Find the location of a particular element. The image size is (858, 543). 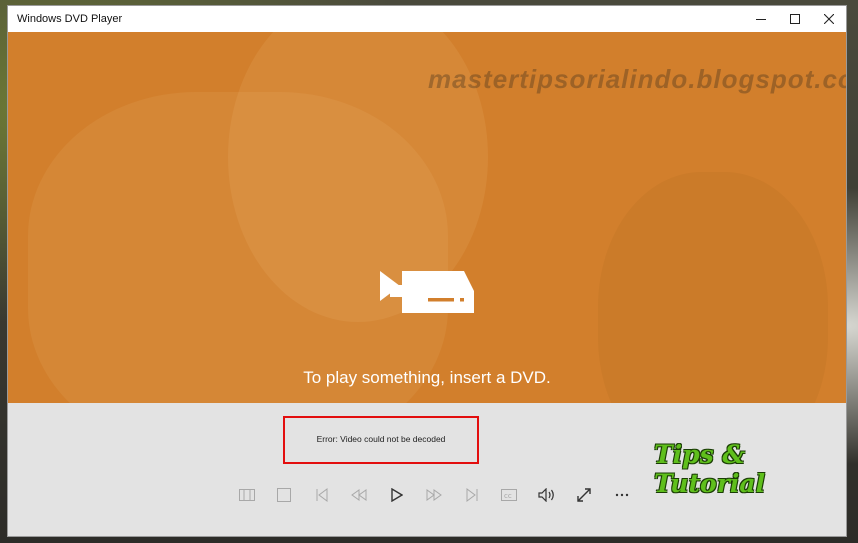

chapters-icon is located at coordinates (246, 495).